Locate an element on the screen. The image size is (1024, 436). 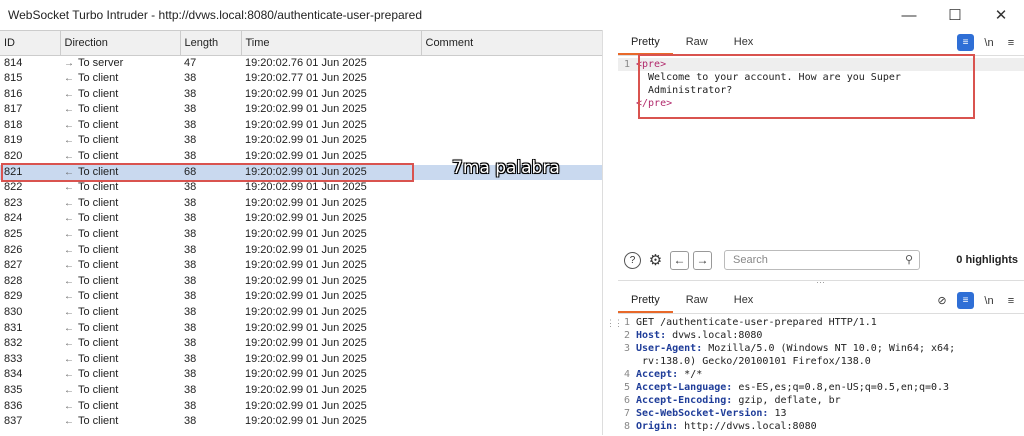
cell-id: 836 is located at coordinates (13, 405).